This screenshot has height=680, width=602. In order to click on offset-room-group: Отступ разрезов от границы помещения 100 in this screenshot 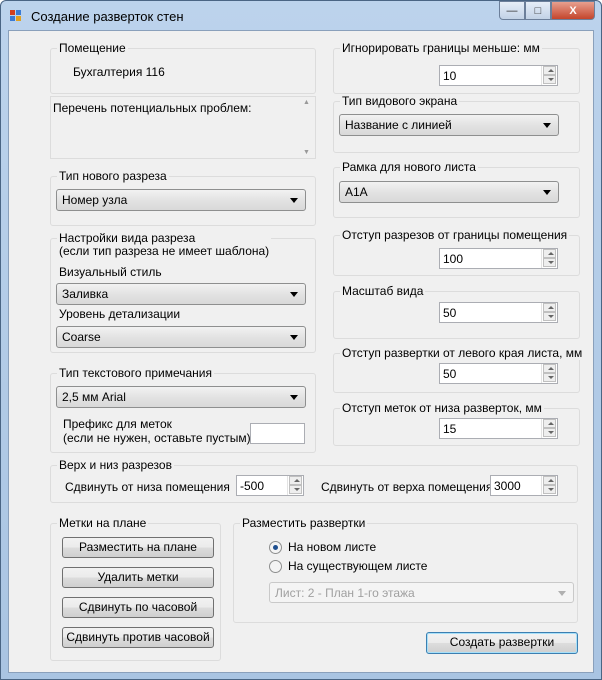, I will do `click(456, 252)`.